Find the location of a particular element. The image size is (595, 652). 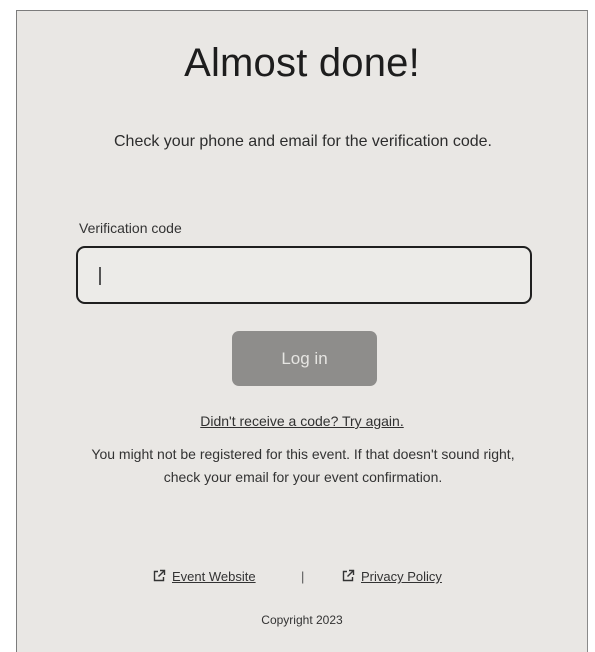

text-cursor is located at coordinates (100, 276).